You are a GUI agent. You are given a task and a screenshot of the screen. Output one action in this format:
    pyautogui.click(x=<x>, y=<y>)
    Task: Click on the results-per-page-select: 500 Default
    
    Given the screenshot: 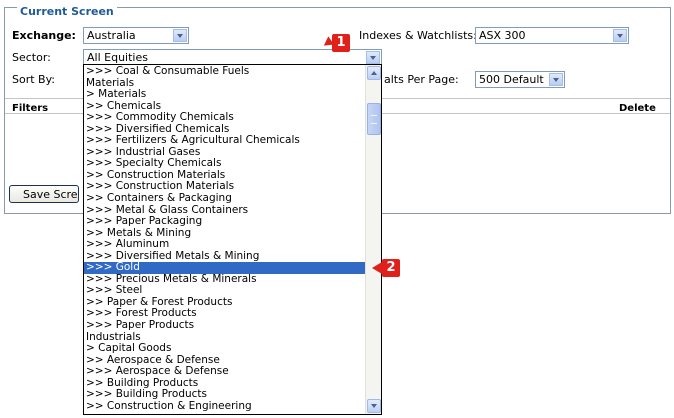 What is the action you would take?
    pyautogui.click(x=520, y=79)
    